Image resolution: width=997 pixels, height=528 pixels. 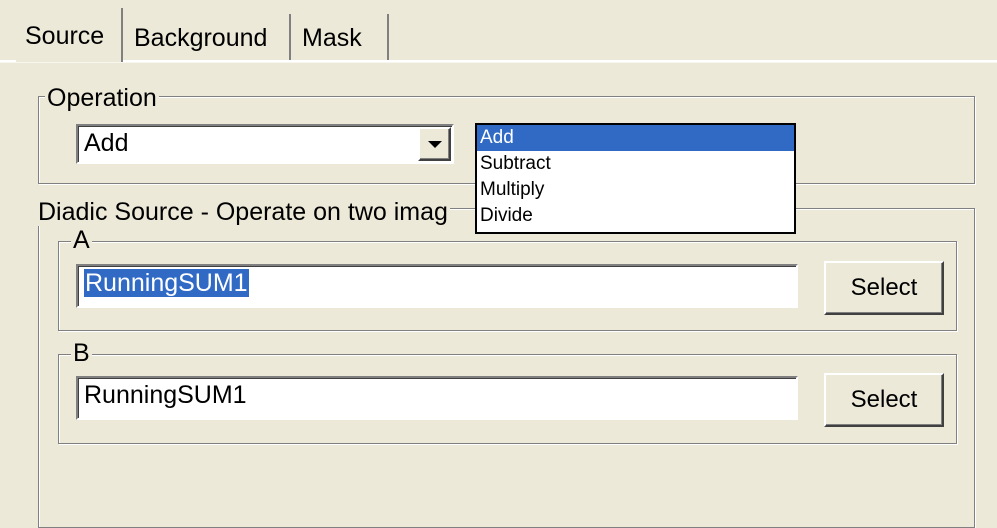 What do you see at coordinates (265, 144) in the screenshot?
I see `operation-select: Add` at bounding box center [265, 144].